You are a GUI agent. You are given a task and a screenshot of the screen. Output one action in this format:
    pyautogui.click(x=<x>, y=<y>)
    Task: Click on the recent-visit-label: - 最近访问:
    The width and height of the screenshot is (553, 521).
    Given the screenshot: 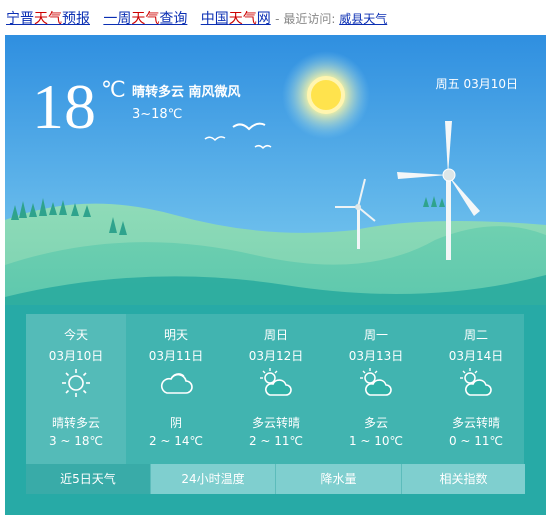 What is the action you would take?
    pyautogui.click(x=307, y=19)
    